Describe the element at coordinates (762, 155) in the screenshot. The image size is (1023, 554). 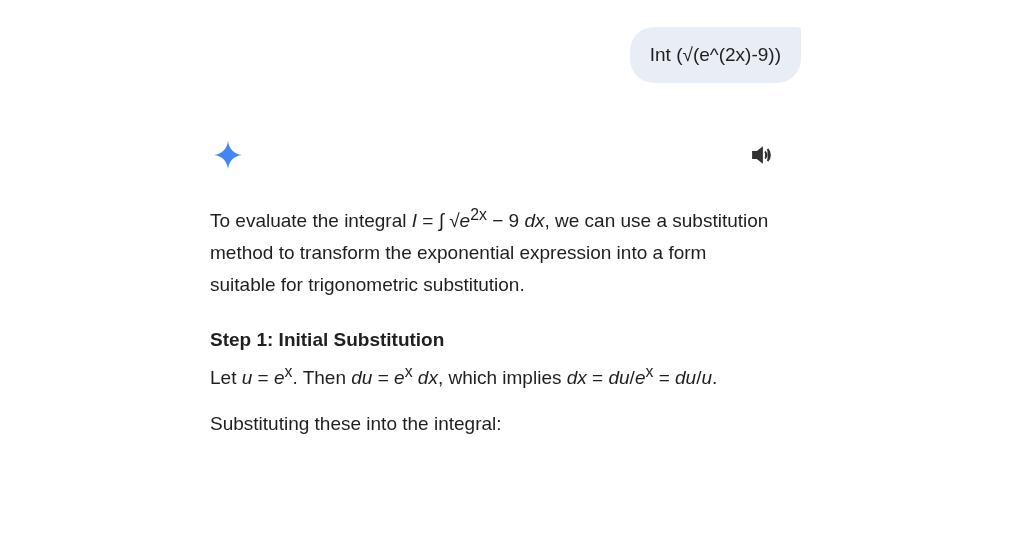
I see `speaker-icon` at that location.